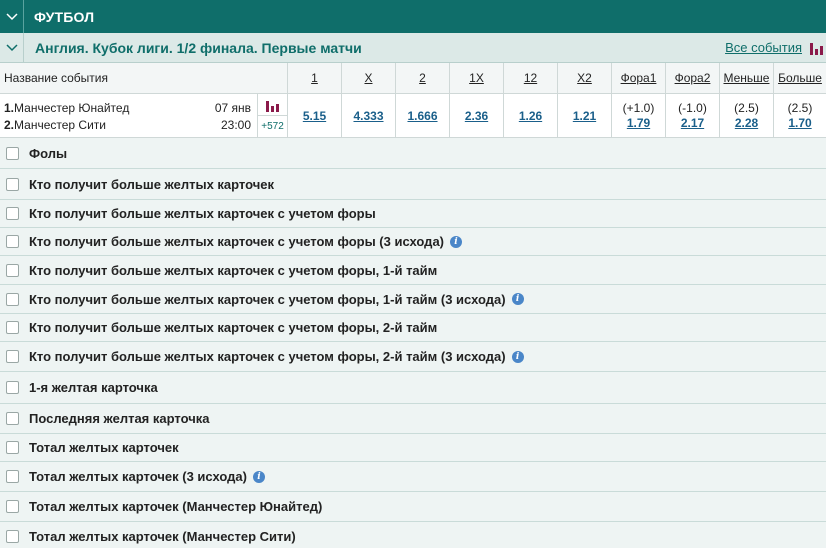 The image size is (826, 548). What do you see at coordinates (693, 78) in the screenshot?
I see `header-fora2: Фора2` at bounding box center [693, 78].